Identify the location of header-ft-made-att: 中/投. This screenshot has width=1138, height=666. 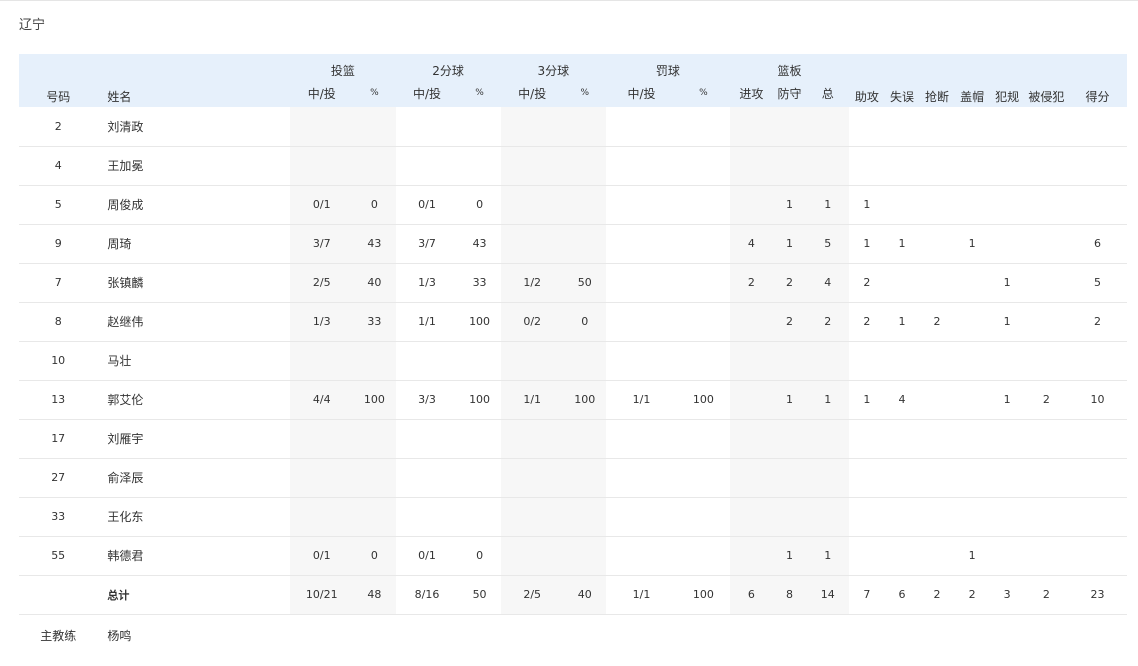
(641, 93).